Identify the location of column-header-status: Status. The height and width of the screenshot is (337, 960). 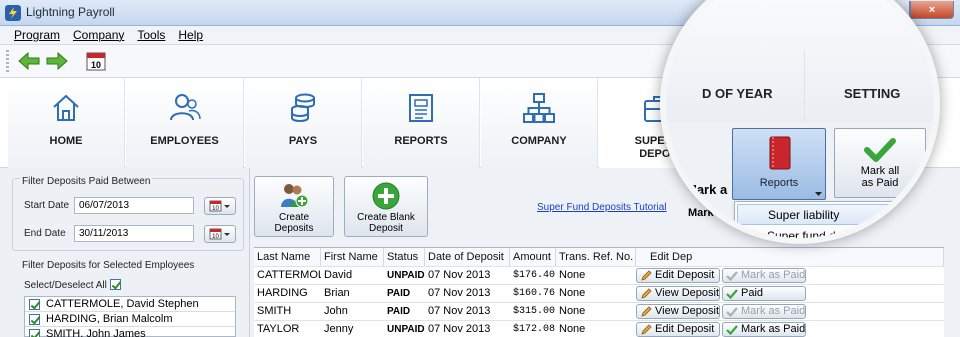
(404, 257).